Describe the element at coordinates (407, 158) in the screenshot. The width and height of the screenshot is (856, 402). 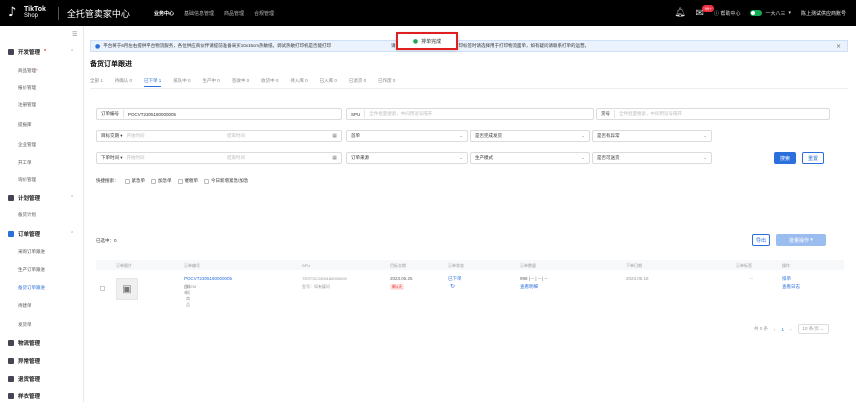
I see `order-source-select: 订单来源 ⌄` at that location.